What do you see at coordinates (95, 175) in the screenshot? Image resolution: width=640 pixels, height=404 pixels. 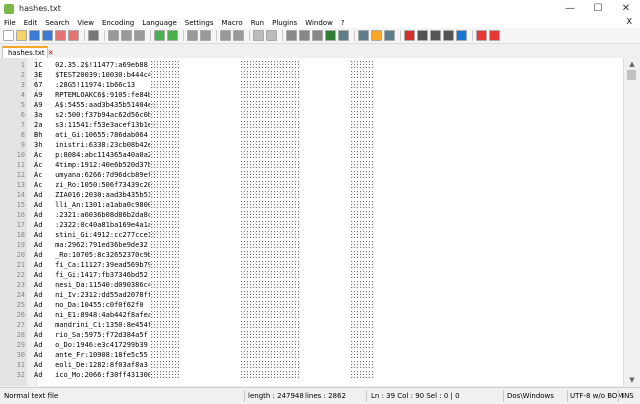 I see `line-text: Ac umyana:6266:7d96dcb89ef1` at bounding box center [95, 175].